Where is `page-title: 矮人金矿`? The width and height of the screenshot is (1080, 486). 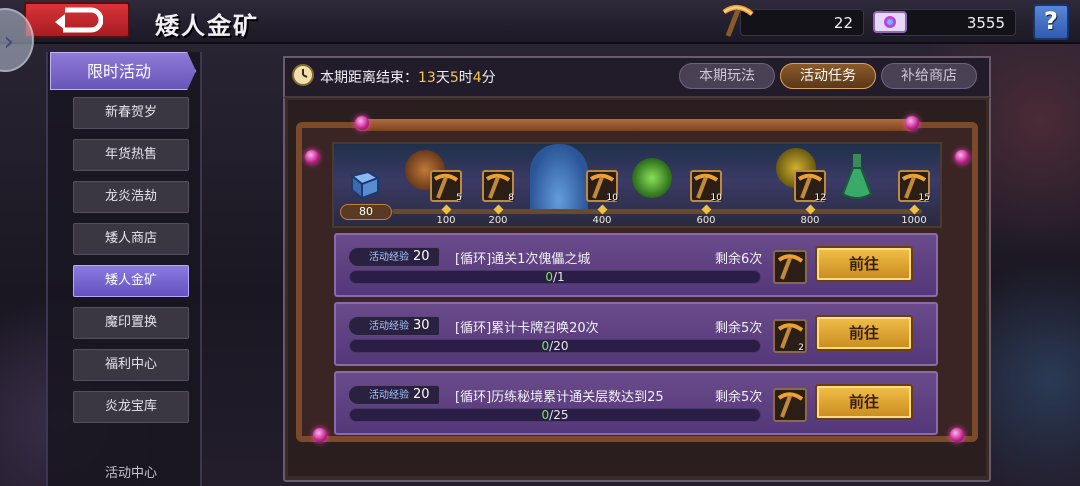
page-title: 矮人金矿 is located at coordinates (207, 26).